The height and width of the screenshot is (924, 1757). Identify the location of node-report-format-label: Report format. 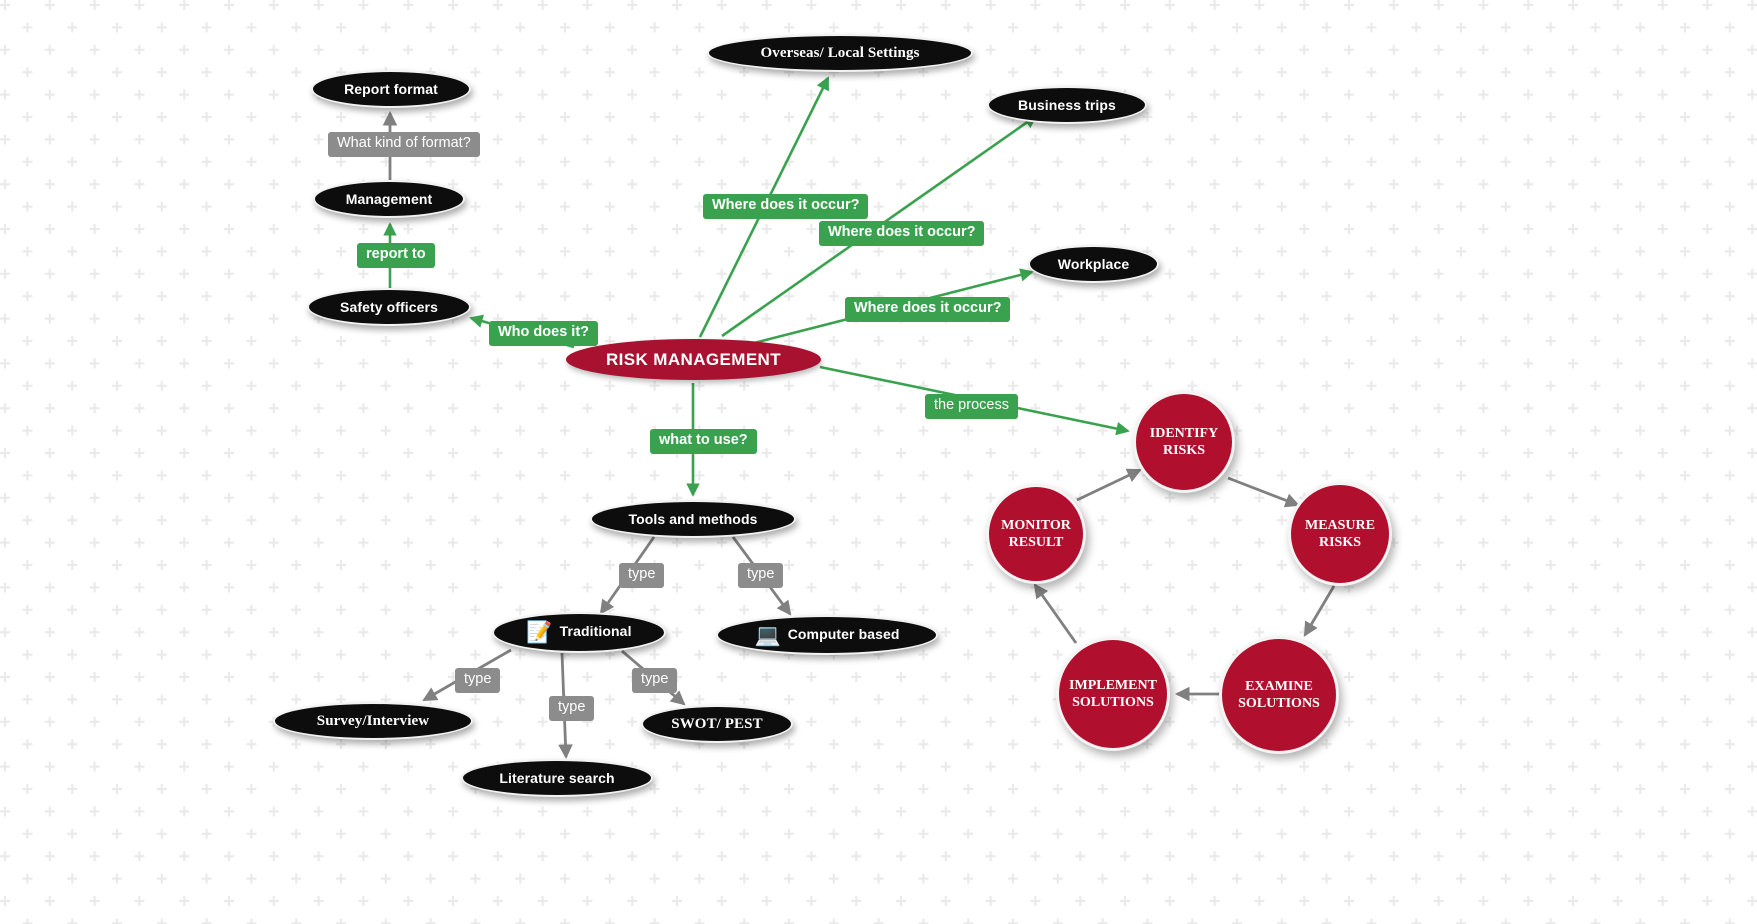
(391, 89).